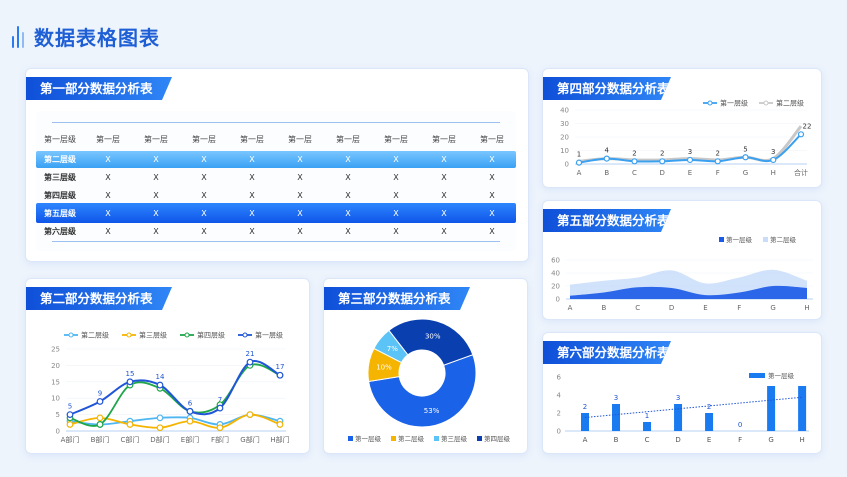  I want to click on table-row: 第六层级 X X X X X X X X X, so click(276, 231).